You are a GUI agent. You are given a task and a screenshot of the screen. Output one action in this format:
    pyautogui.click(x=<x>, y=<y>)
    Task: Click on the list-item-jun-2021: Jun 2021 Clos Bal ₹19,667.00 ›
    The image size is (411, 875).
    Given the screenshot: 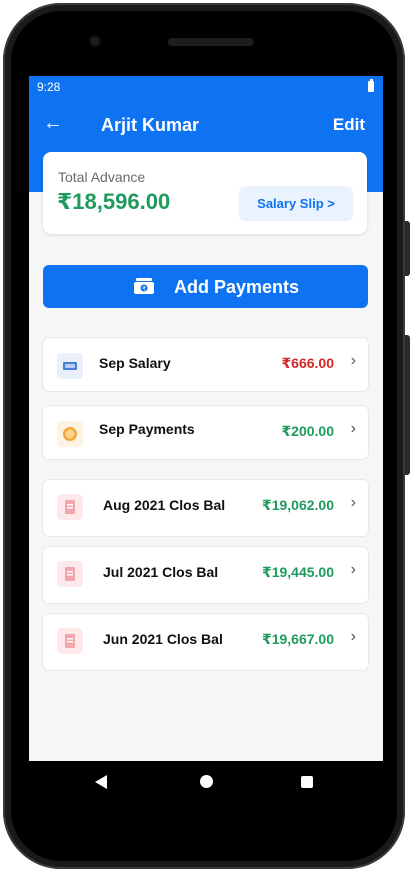 What is the action you would take?
    pyautogui.click(x=205, y=642)
    